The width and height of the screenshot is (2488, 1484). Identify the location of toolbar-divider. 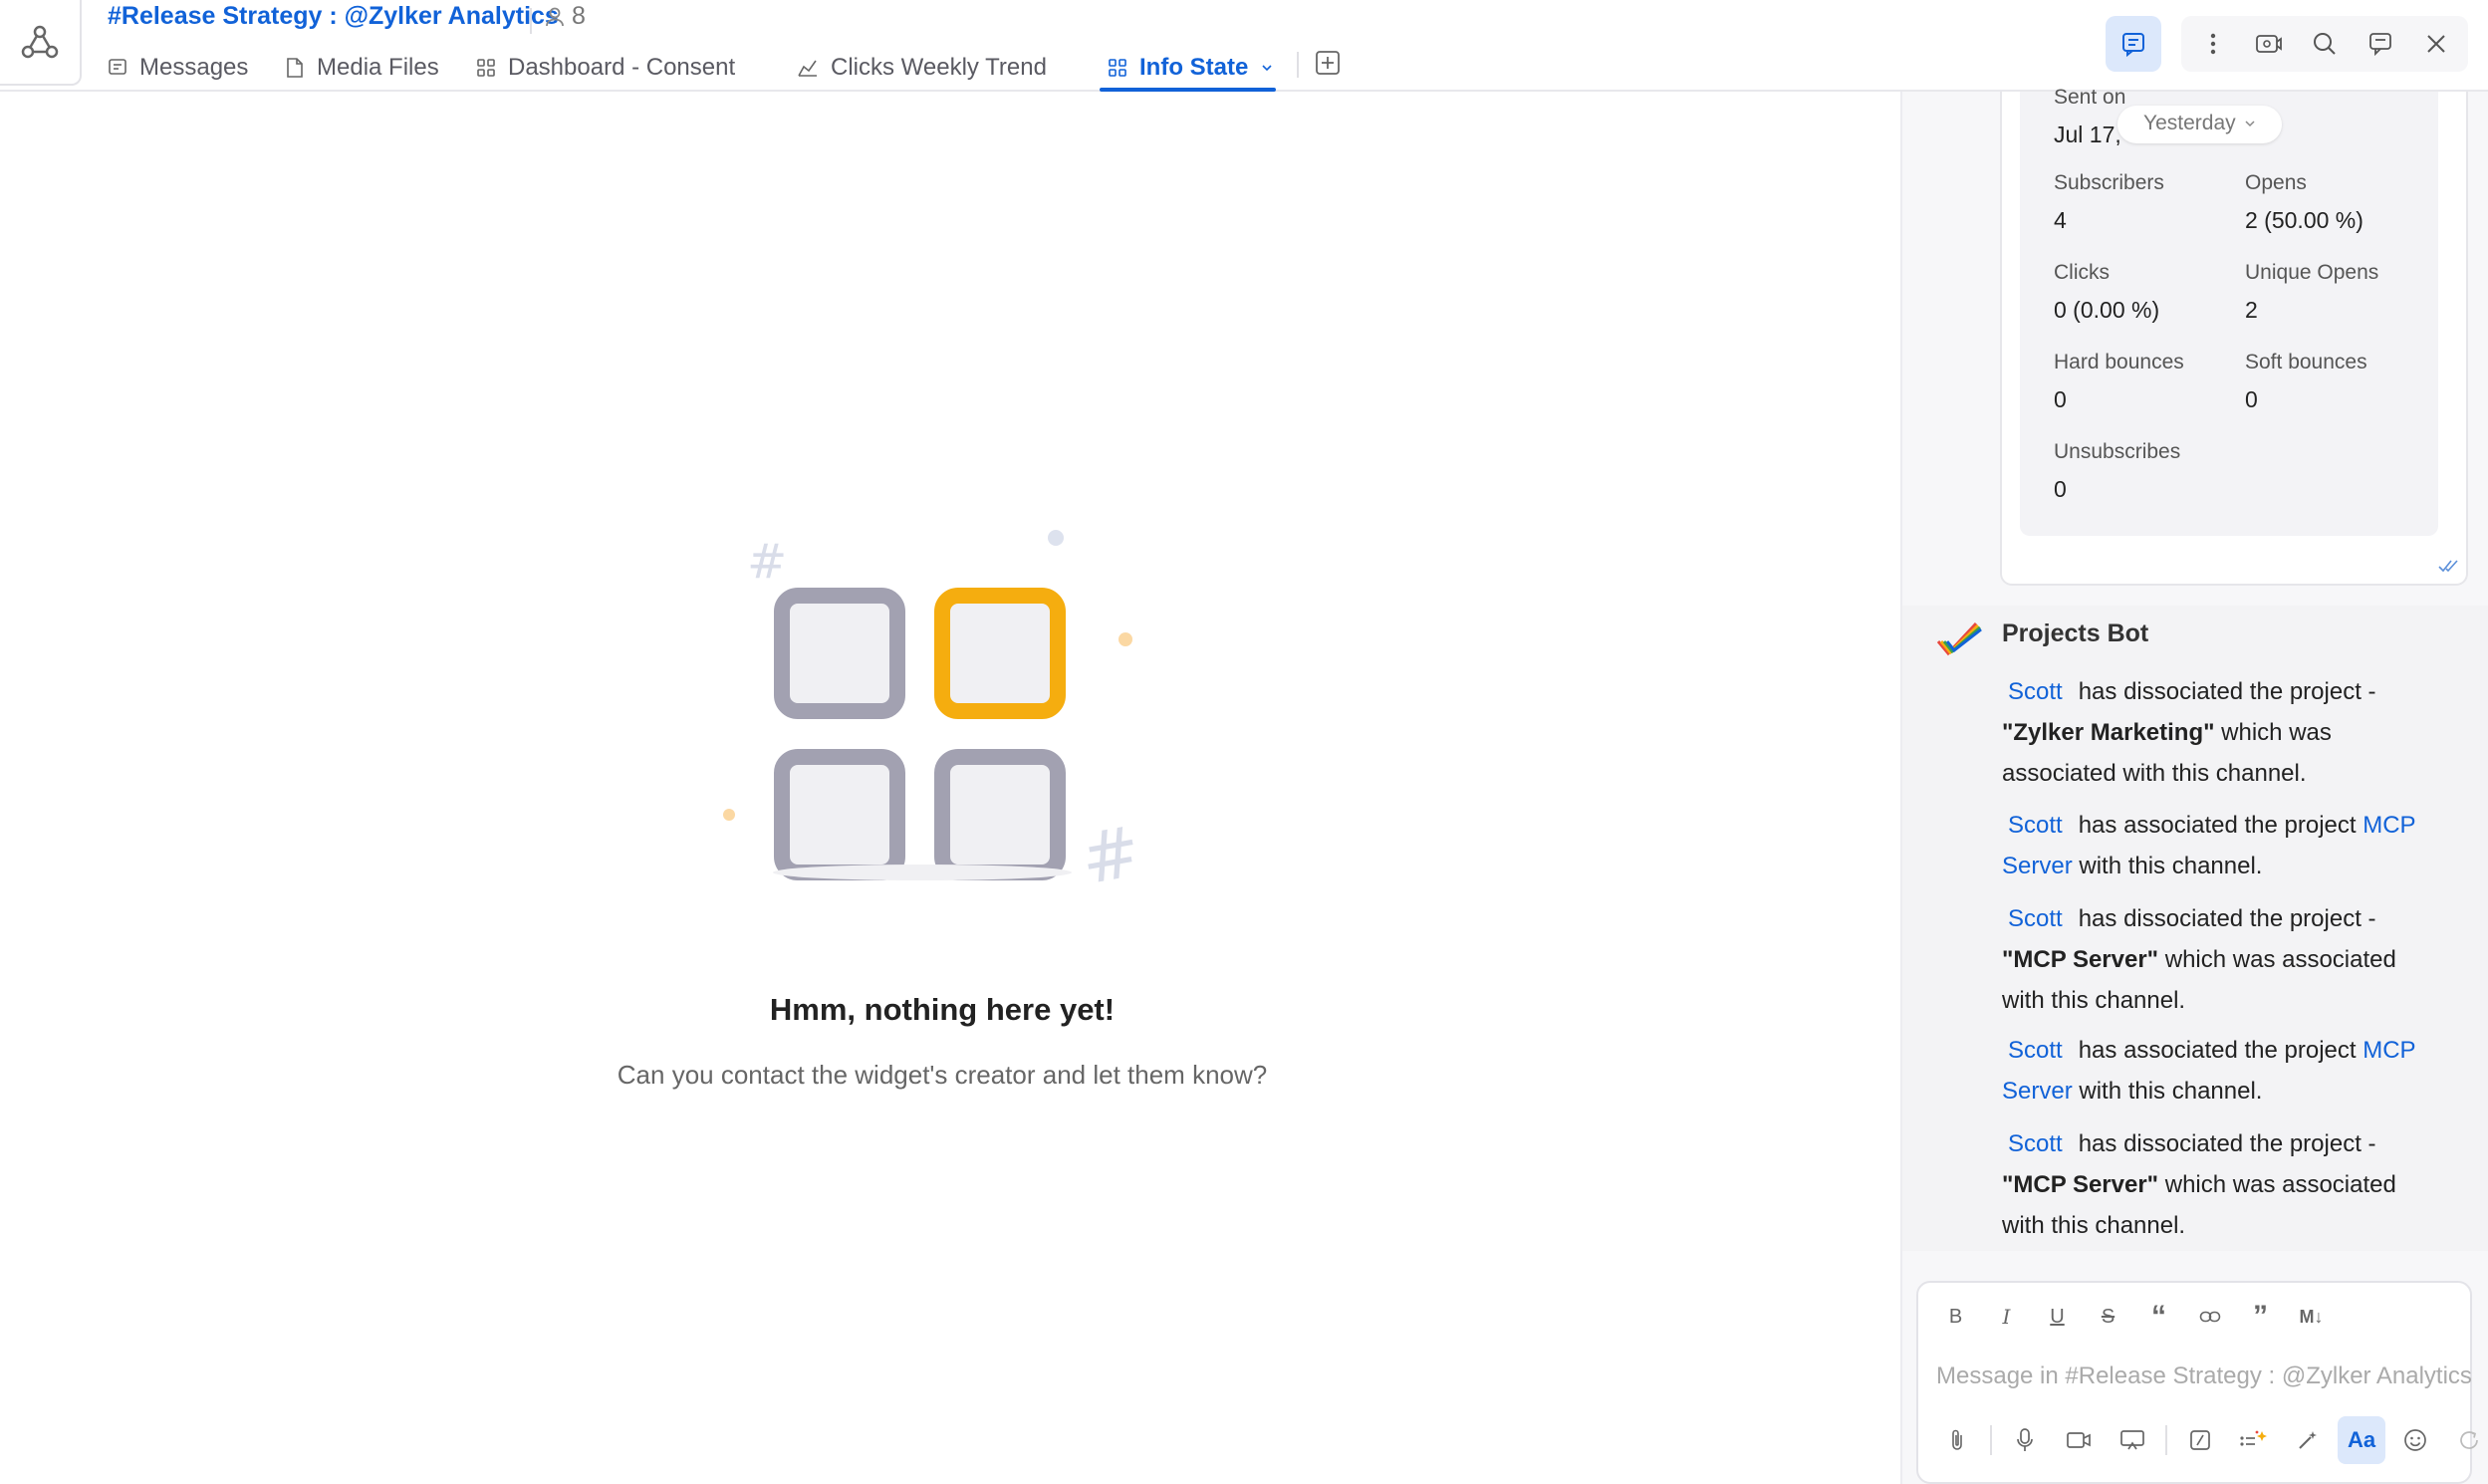
(2166, 1440).